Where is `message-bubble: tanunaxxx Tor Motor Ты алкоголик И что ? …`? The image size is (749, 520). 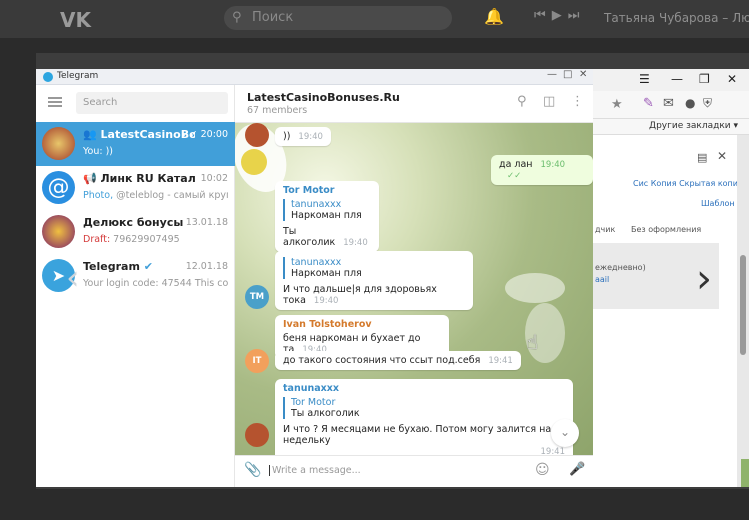
message-bubble: tanunaxxx Tor Motor Ты алкоголик И что ? … is located at coordinates (424, 417).